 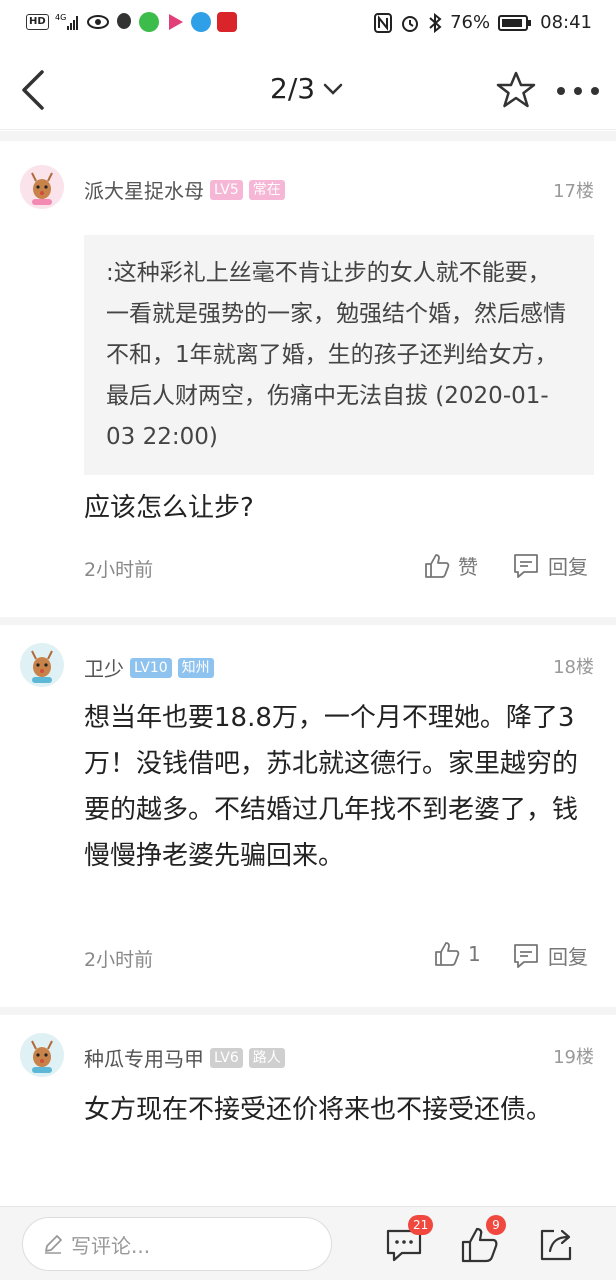 I want to click on signal-icon: 4G, so click(x=66, y=21).